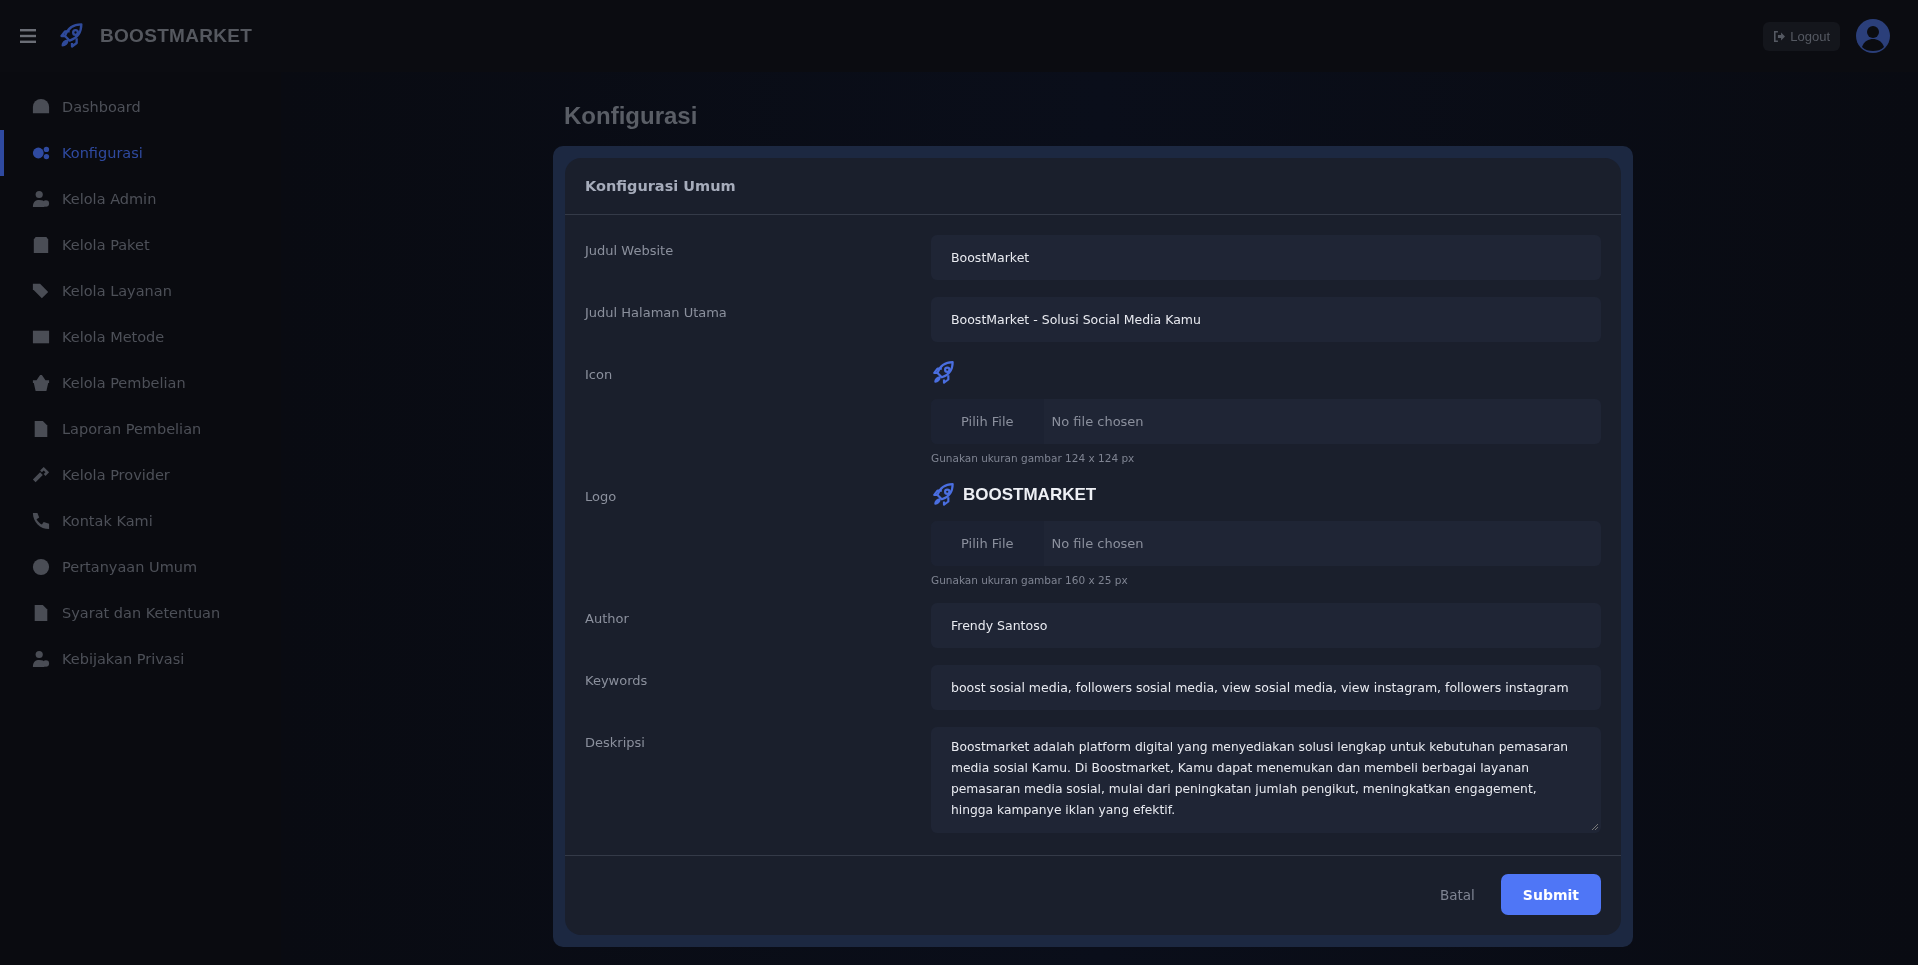 Image resolution: width=1918 pixels, height=965 pixels. Describe the element at coordinates (1266, 625) in the screenshot. I see `text-field: Frendy Santoso` at that location.